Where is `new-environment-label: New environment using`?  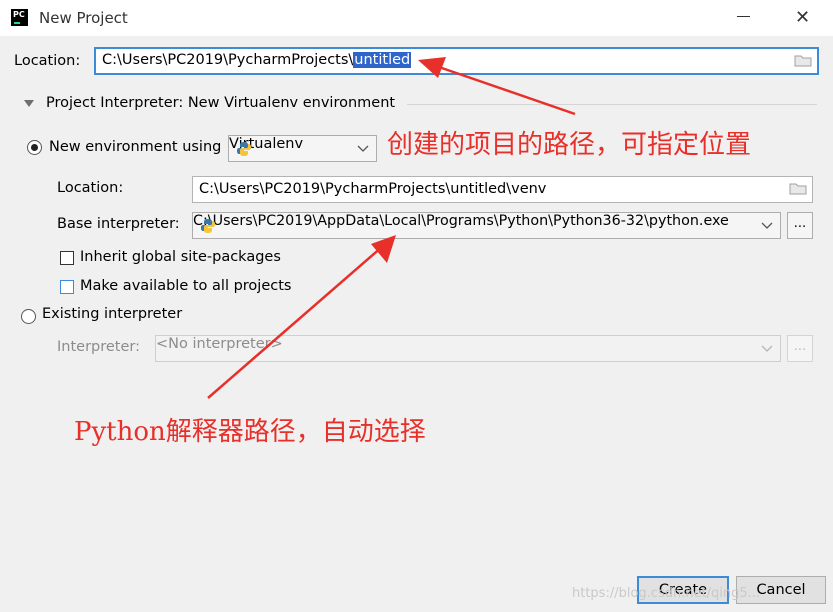 new-environment-label: New environment using is located at coordinates (135, 147).